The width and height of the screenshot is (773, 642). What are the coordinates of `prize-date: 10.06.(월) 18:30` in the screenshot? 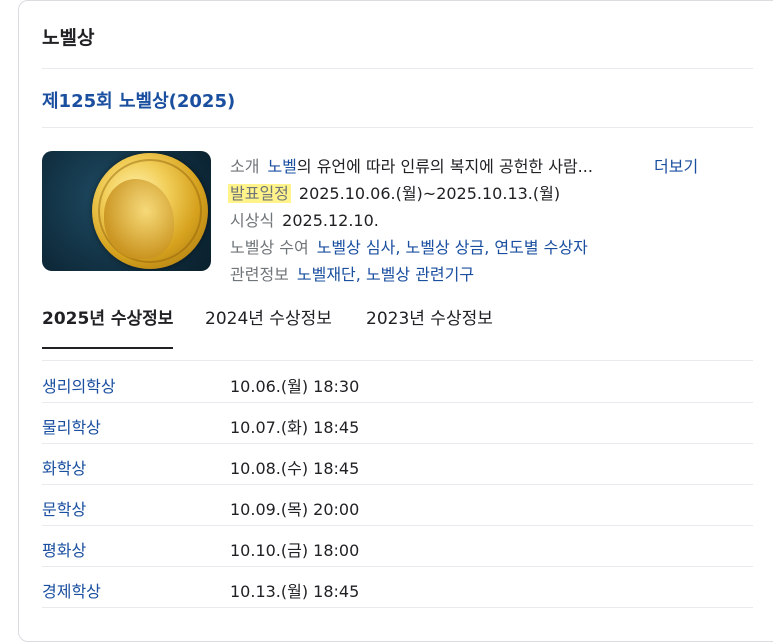 It's located at (295, 386).